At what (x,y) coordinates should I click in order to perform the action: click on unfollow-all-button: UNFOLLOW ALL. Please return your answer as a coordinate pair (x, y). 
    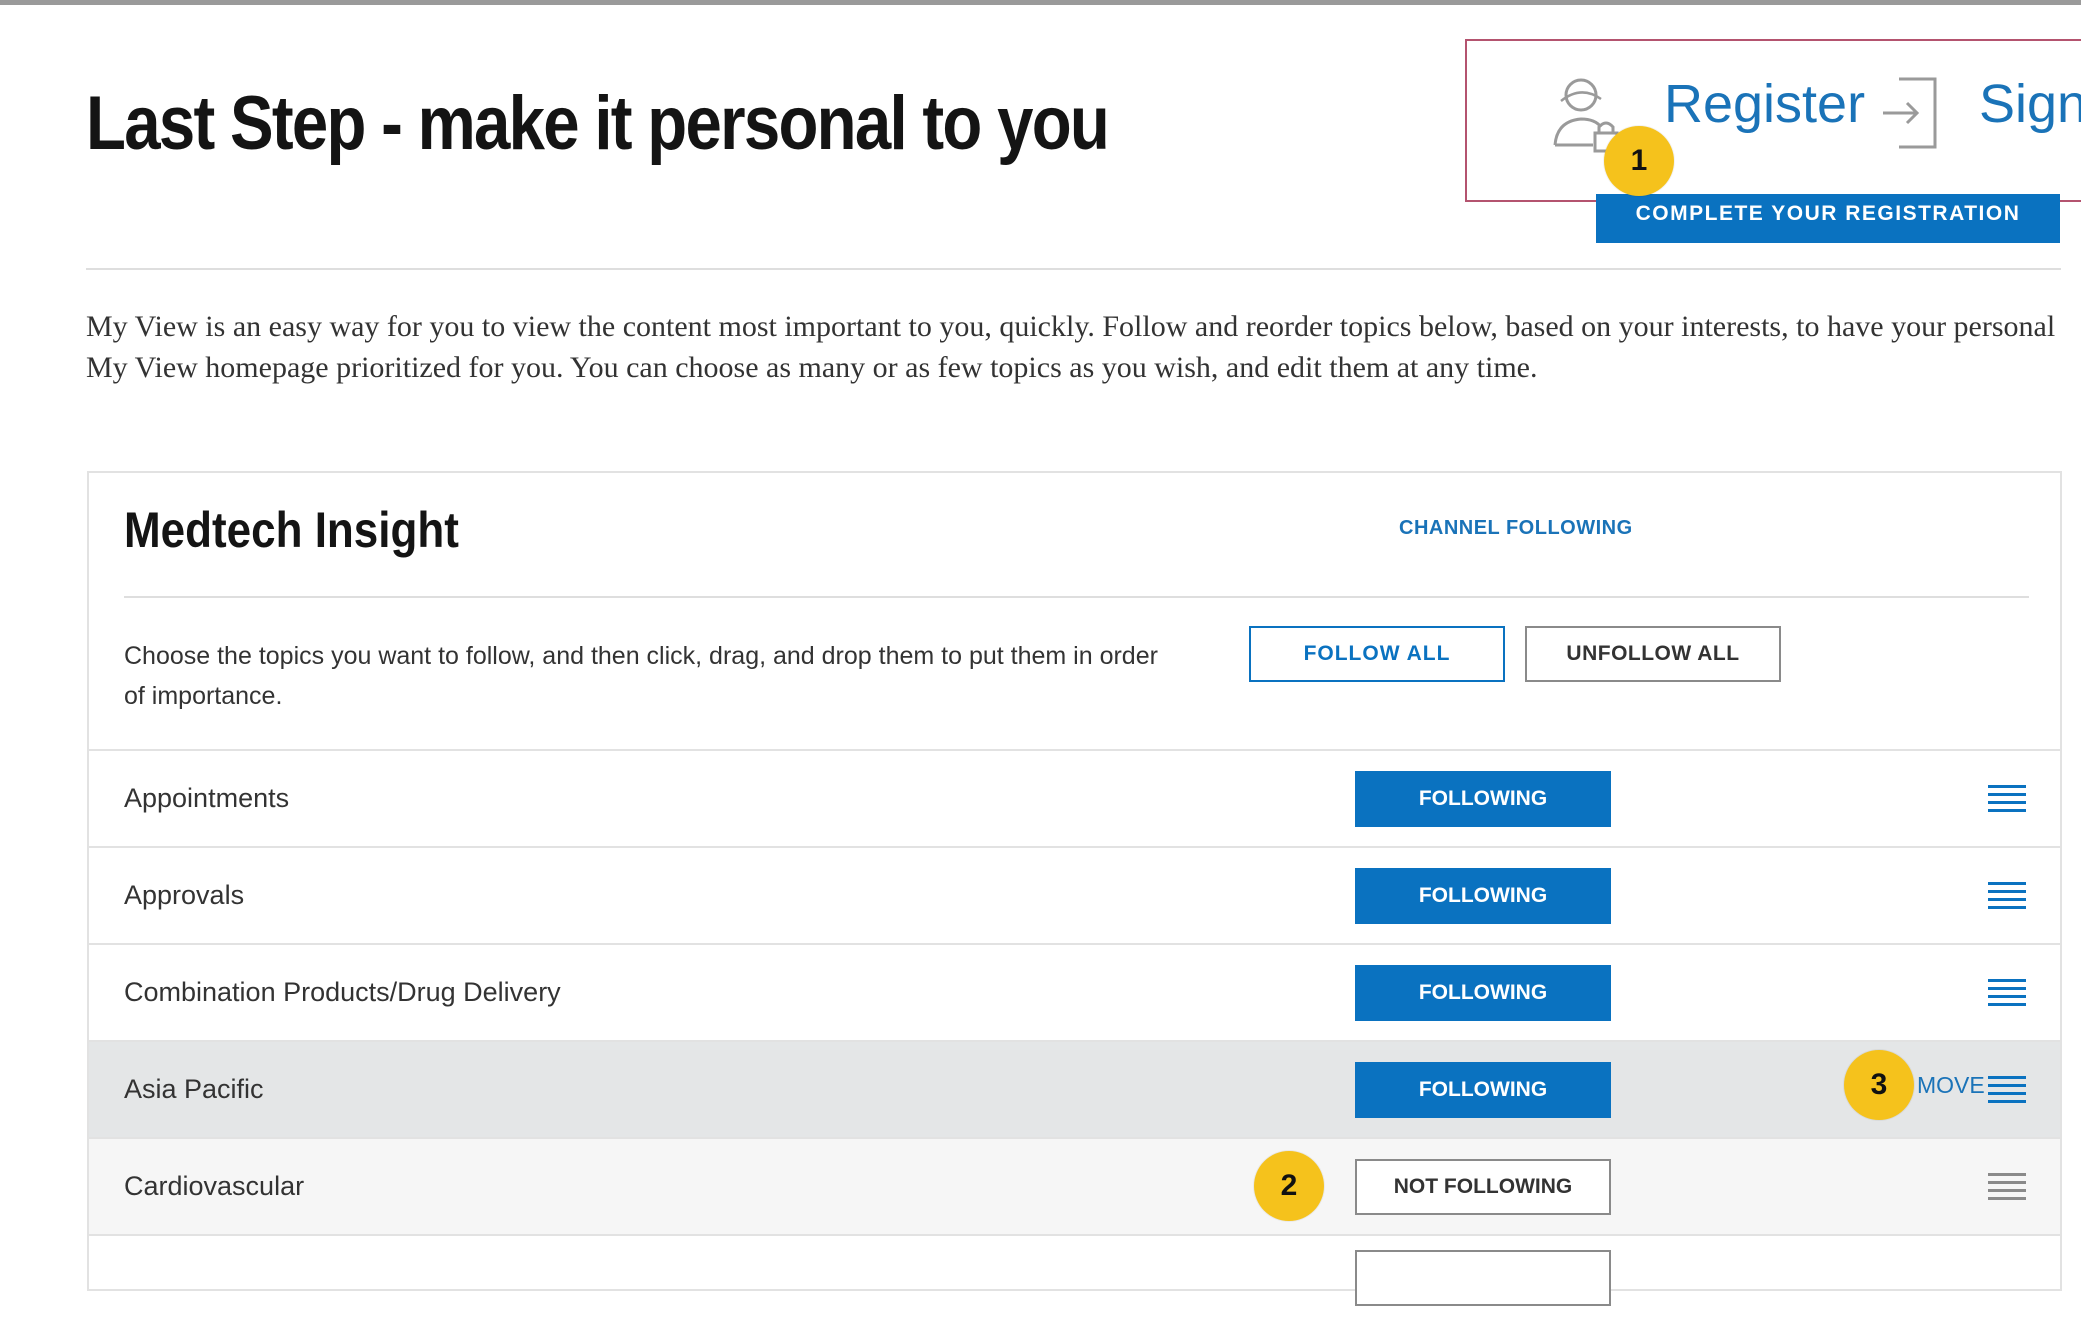
    Looking at the image, I should click on (1653, 654).